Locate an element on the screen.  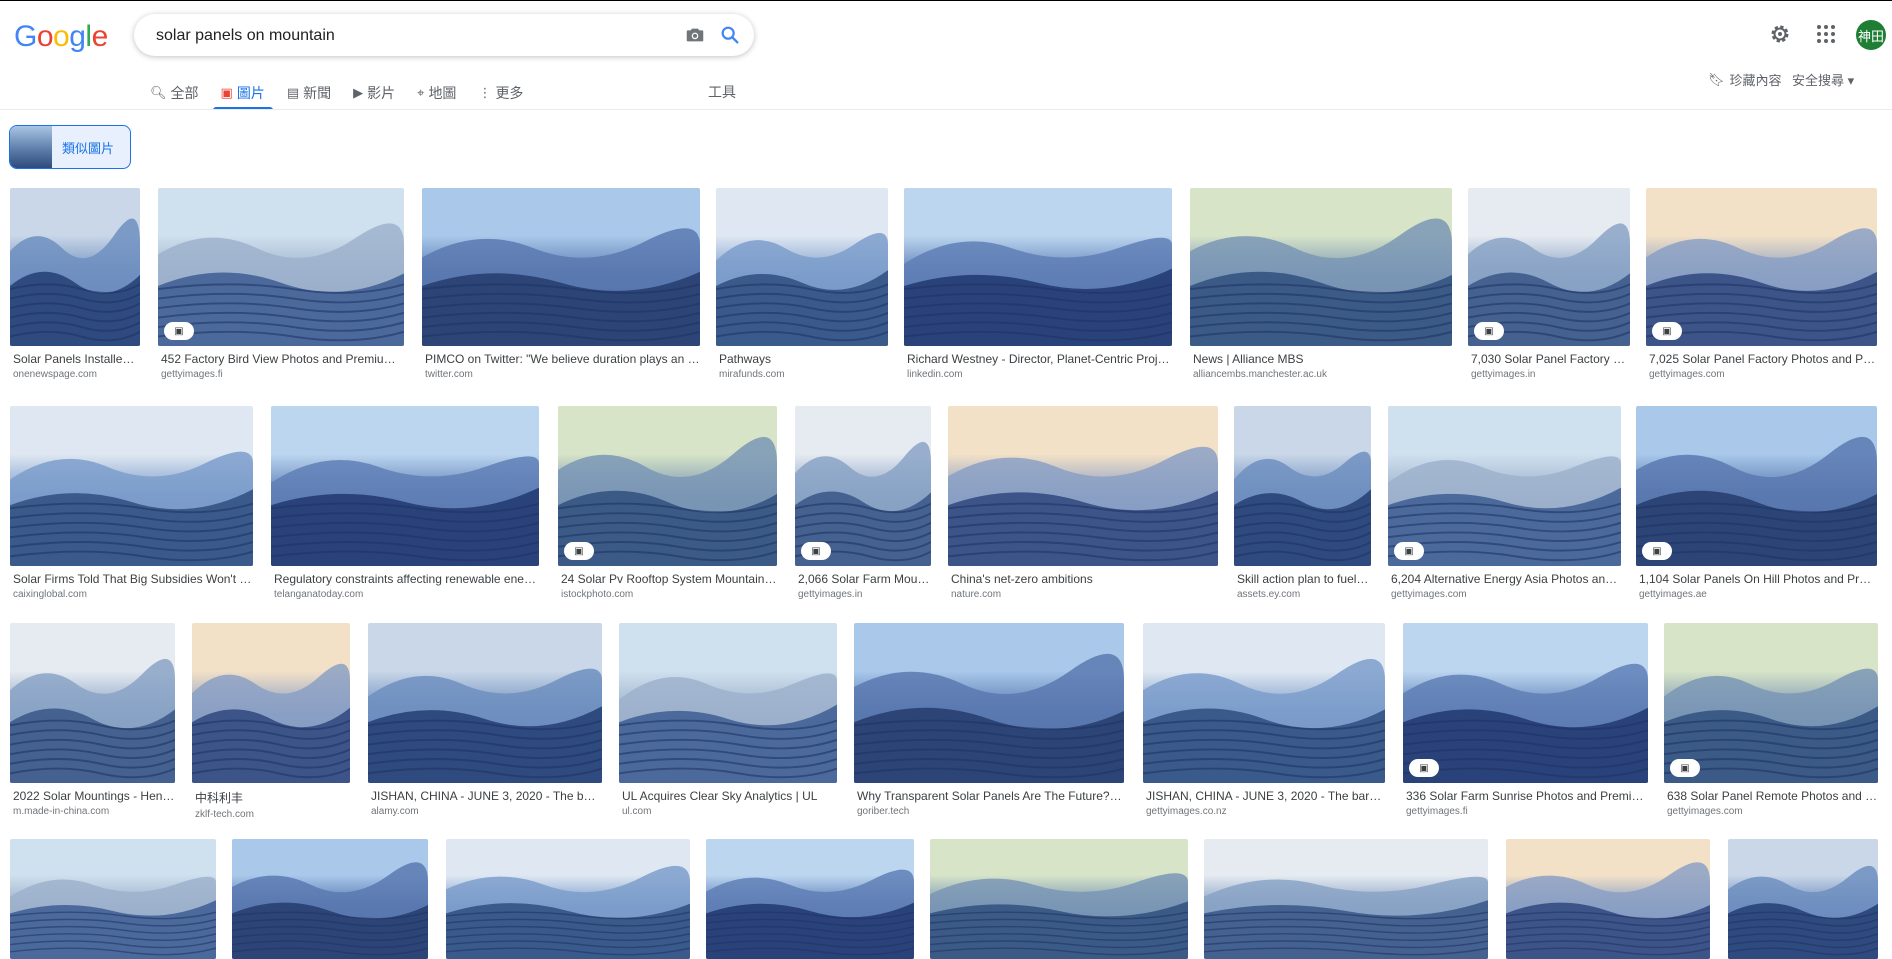
result-source: zklf-tech.com is located at coordinates (271, 814).